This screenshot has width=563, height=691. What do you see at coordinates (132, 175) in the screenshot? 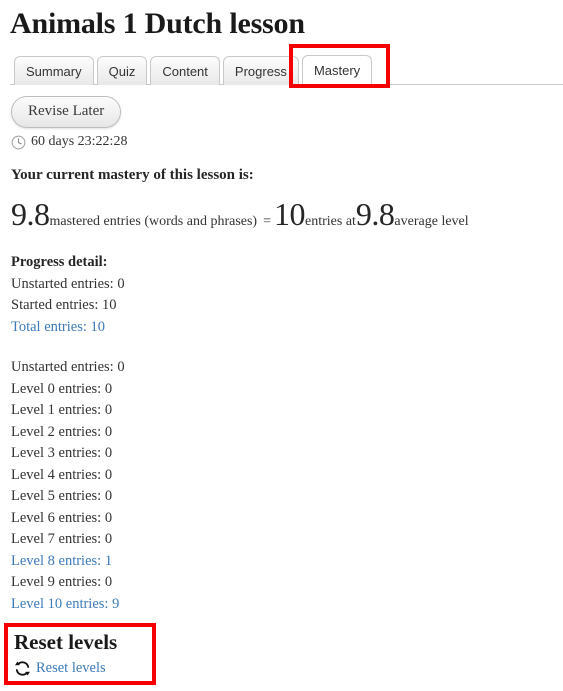
I see `mastery-heading: Your current mastery of this lesson is:` at bounding box center [132, 175].